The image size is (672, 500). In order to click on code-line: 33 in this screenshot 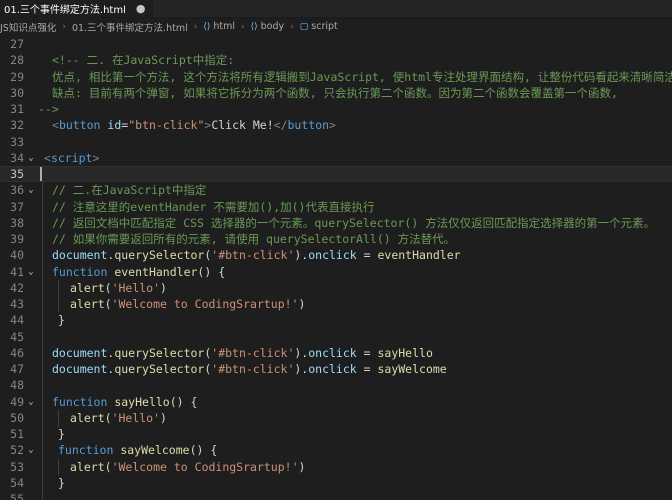, I will do `click(336, 142)`.